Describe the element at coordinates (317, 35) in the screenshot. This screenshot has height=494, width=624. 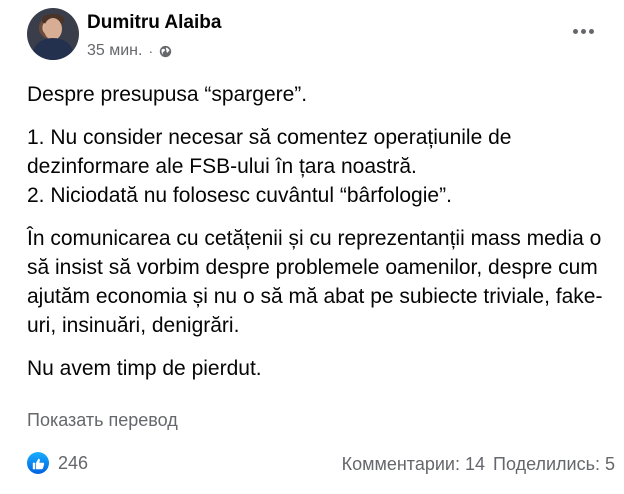
I see `post-header: Dumitru Alaiba 35 мин. ·` at that location.